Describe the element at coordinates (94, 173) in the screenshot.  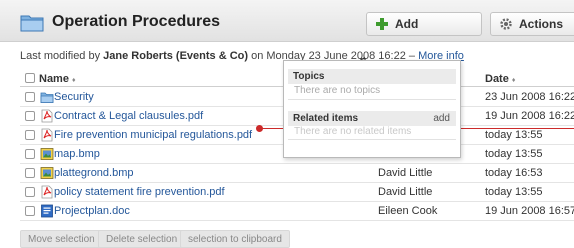
I see `file-name-link: plattegrond.bmp` at that location.